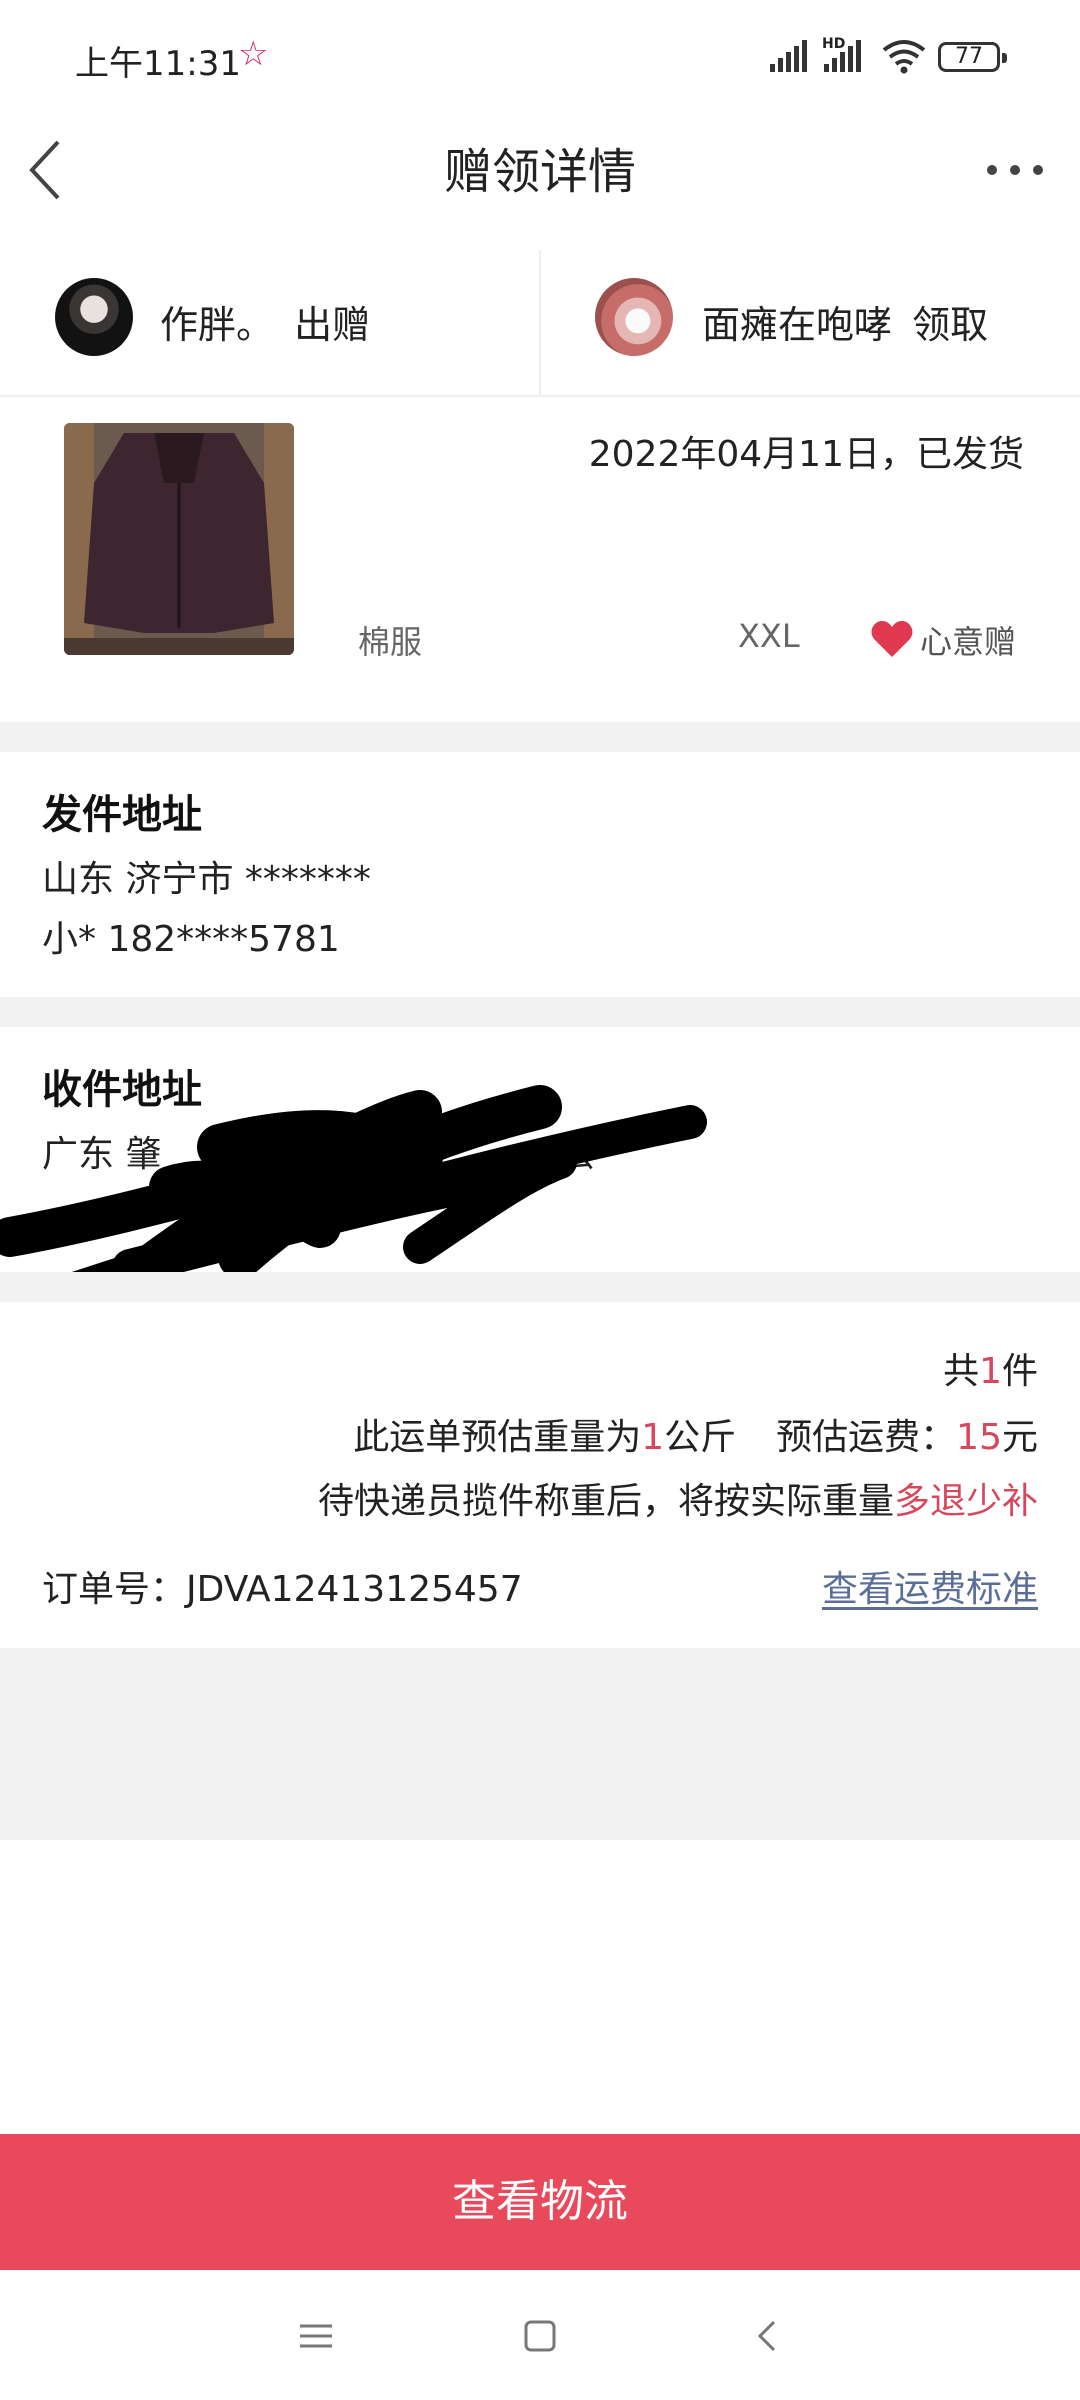  Describe the element at coordinates (990, 1371) in the screenshot. I see `item-count: 共1件` at that location.